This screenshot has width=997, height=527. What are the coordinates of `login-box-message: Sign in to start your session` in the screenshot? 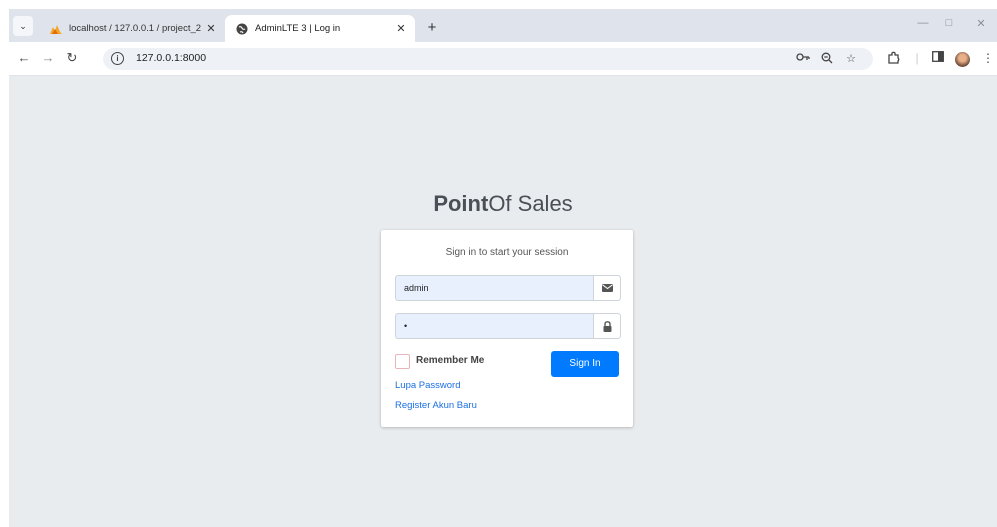 It's located at (507, 252).